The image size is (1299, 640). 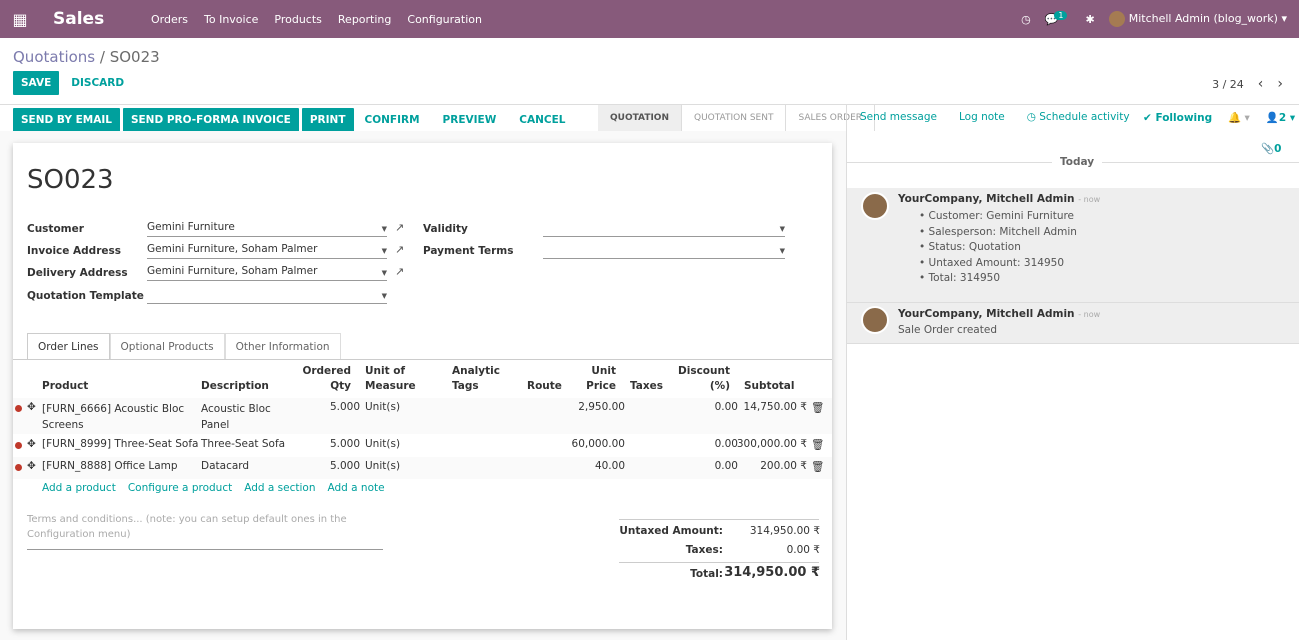 I want to click on cancel-button: CANCEL, so click(x=542, y=120).